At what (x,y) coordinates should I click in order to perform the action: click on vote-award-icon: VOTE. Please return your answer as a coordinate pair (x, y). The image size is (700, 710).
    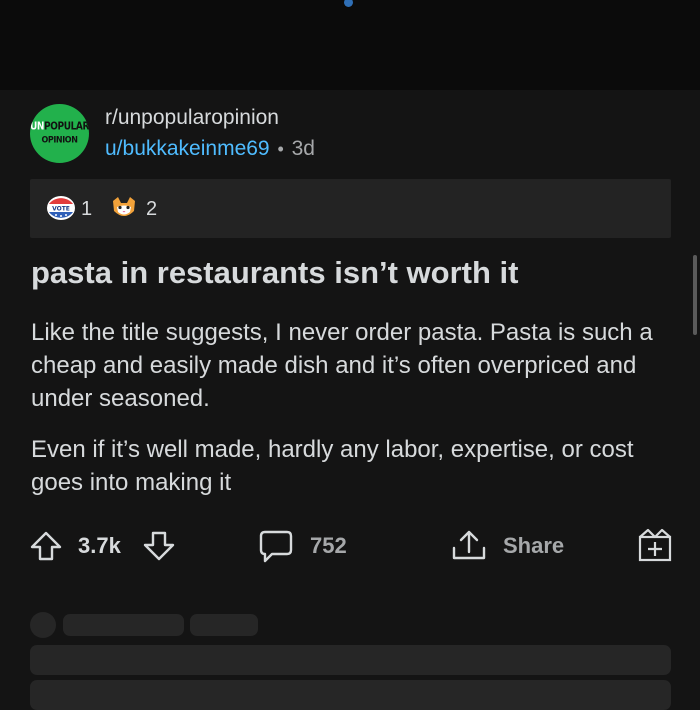
    Looking at the image, I should click on (61, 208).